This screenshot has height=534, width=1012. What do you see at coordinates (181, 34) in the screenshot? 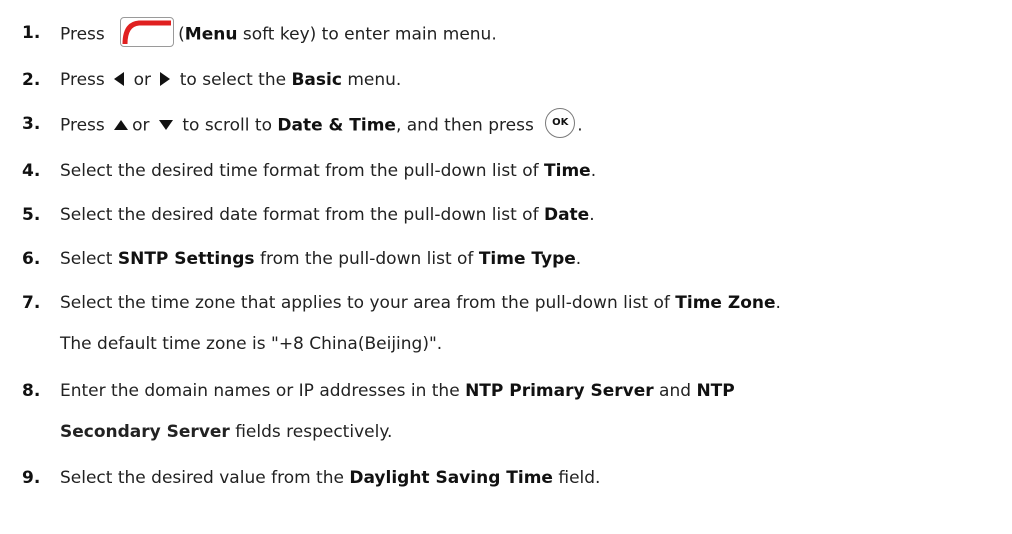
I see `step-text-paren: (` at bounding box center [181, 34].